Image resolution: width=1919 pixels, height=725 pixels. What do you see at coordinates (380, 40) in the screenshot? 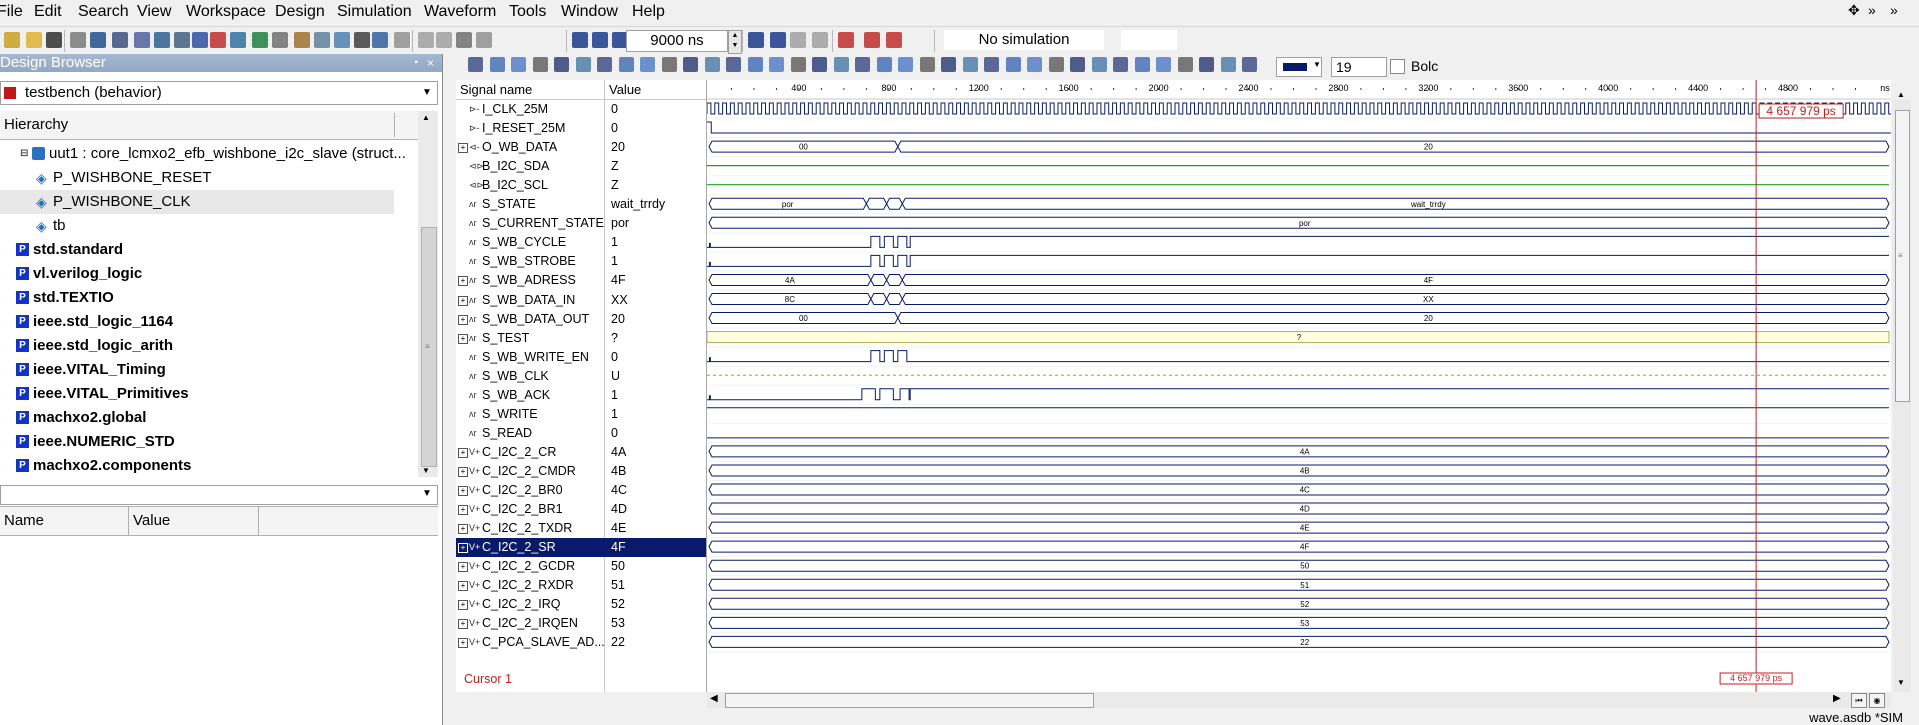
I see `list-icon` at bounding box center [380, 40].